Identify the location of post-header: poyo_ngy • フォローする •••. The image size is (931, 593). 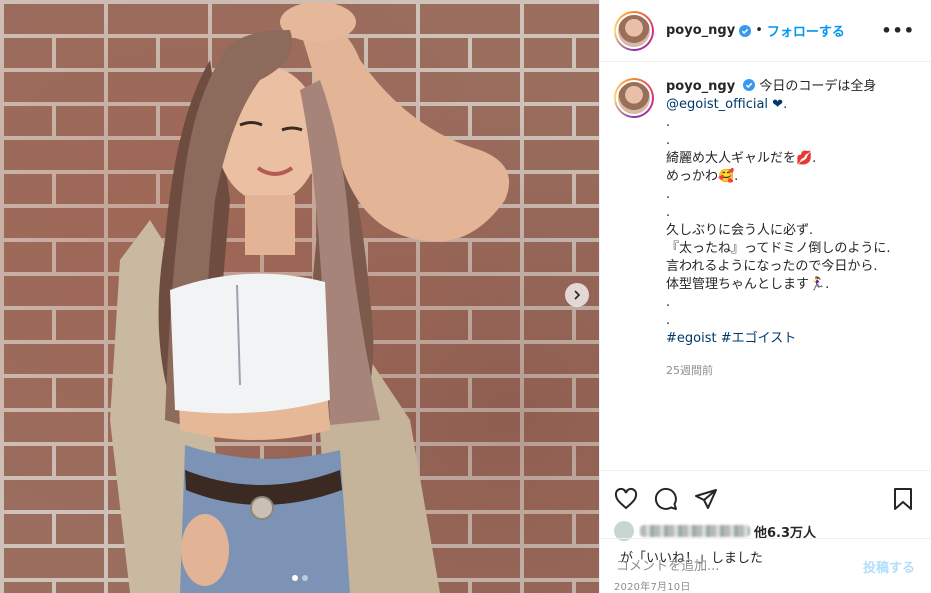
(765, 31).